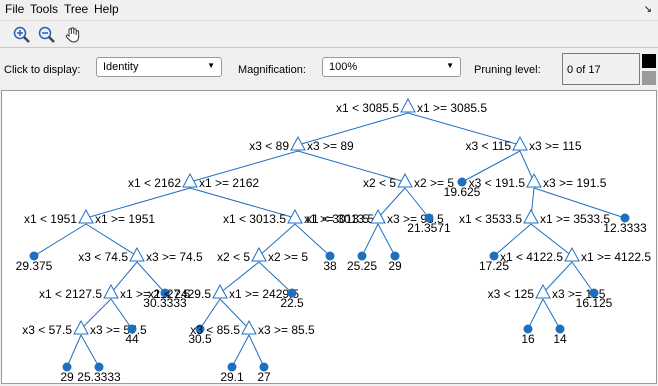  I want to click on menu-tree: Tree, so click(76, 9).